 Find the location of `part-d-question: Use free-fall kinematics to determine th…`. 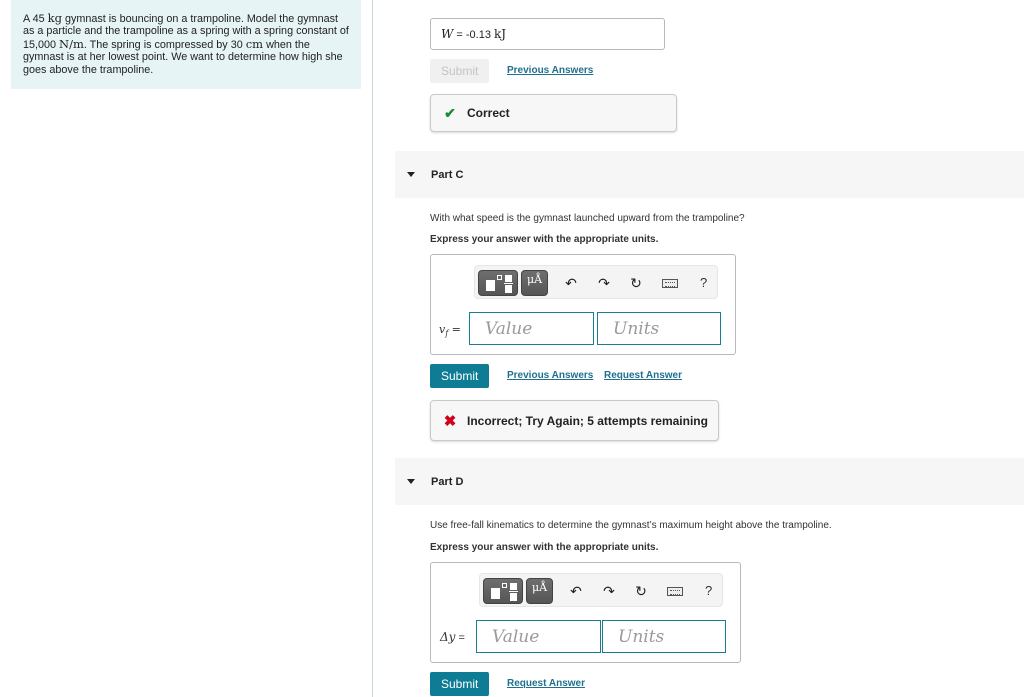

part-d-question: Use free-fall kinematics to determine th… is located at coordinates (631, 525).